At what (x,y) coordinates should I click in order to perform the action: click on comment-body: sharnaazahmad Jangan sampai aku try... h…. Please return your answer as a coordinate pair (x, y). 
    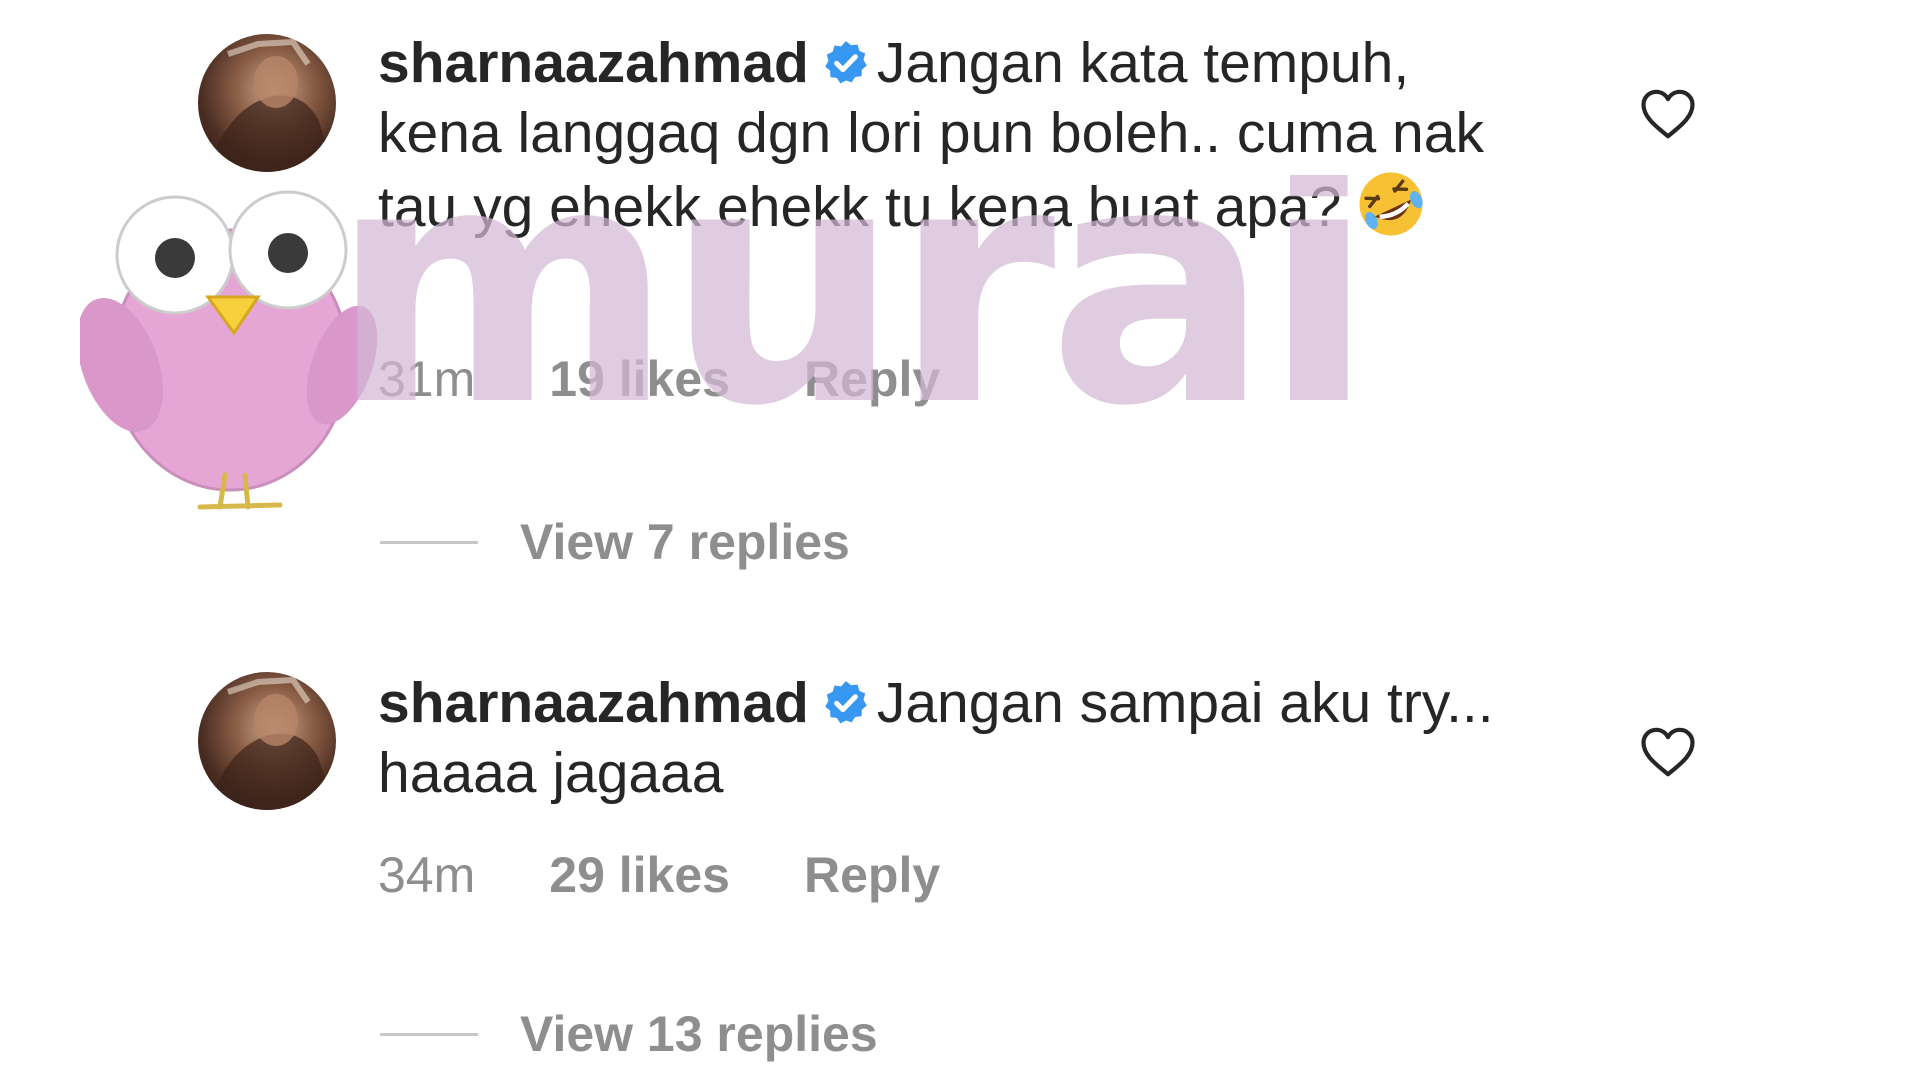
    Looking at the image, I should click on (963, 738).